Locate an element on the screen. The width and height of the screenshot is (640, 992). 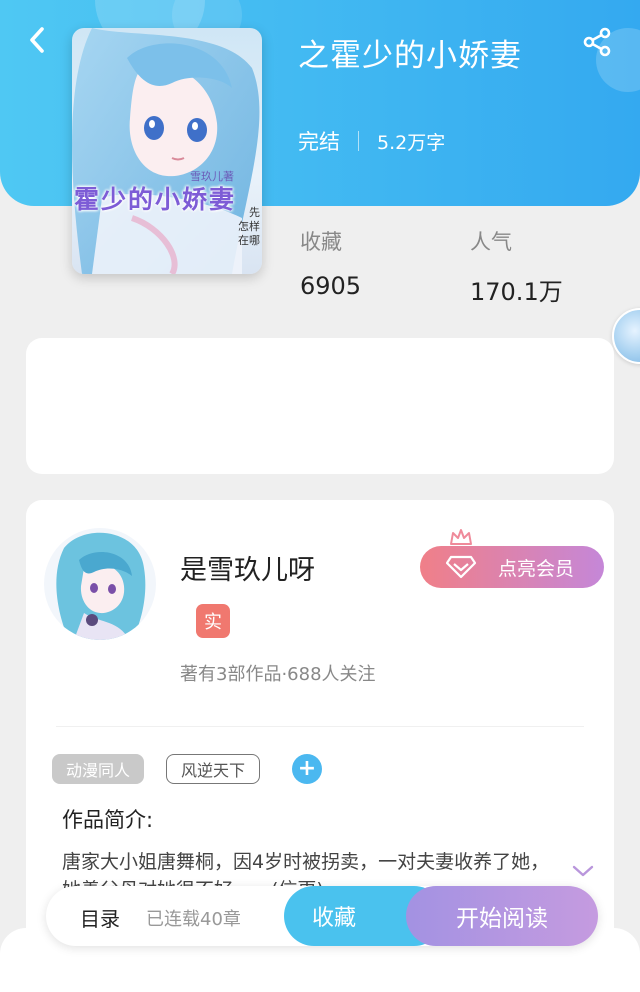
author-meta: 著有3部作品·688人关注 is located at coordinates (278, 674).